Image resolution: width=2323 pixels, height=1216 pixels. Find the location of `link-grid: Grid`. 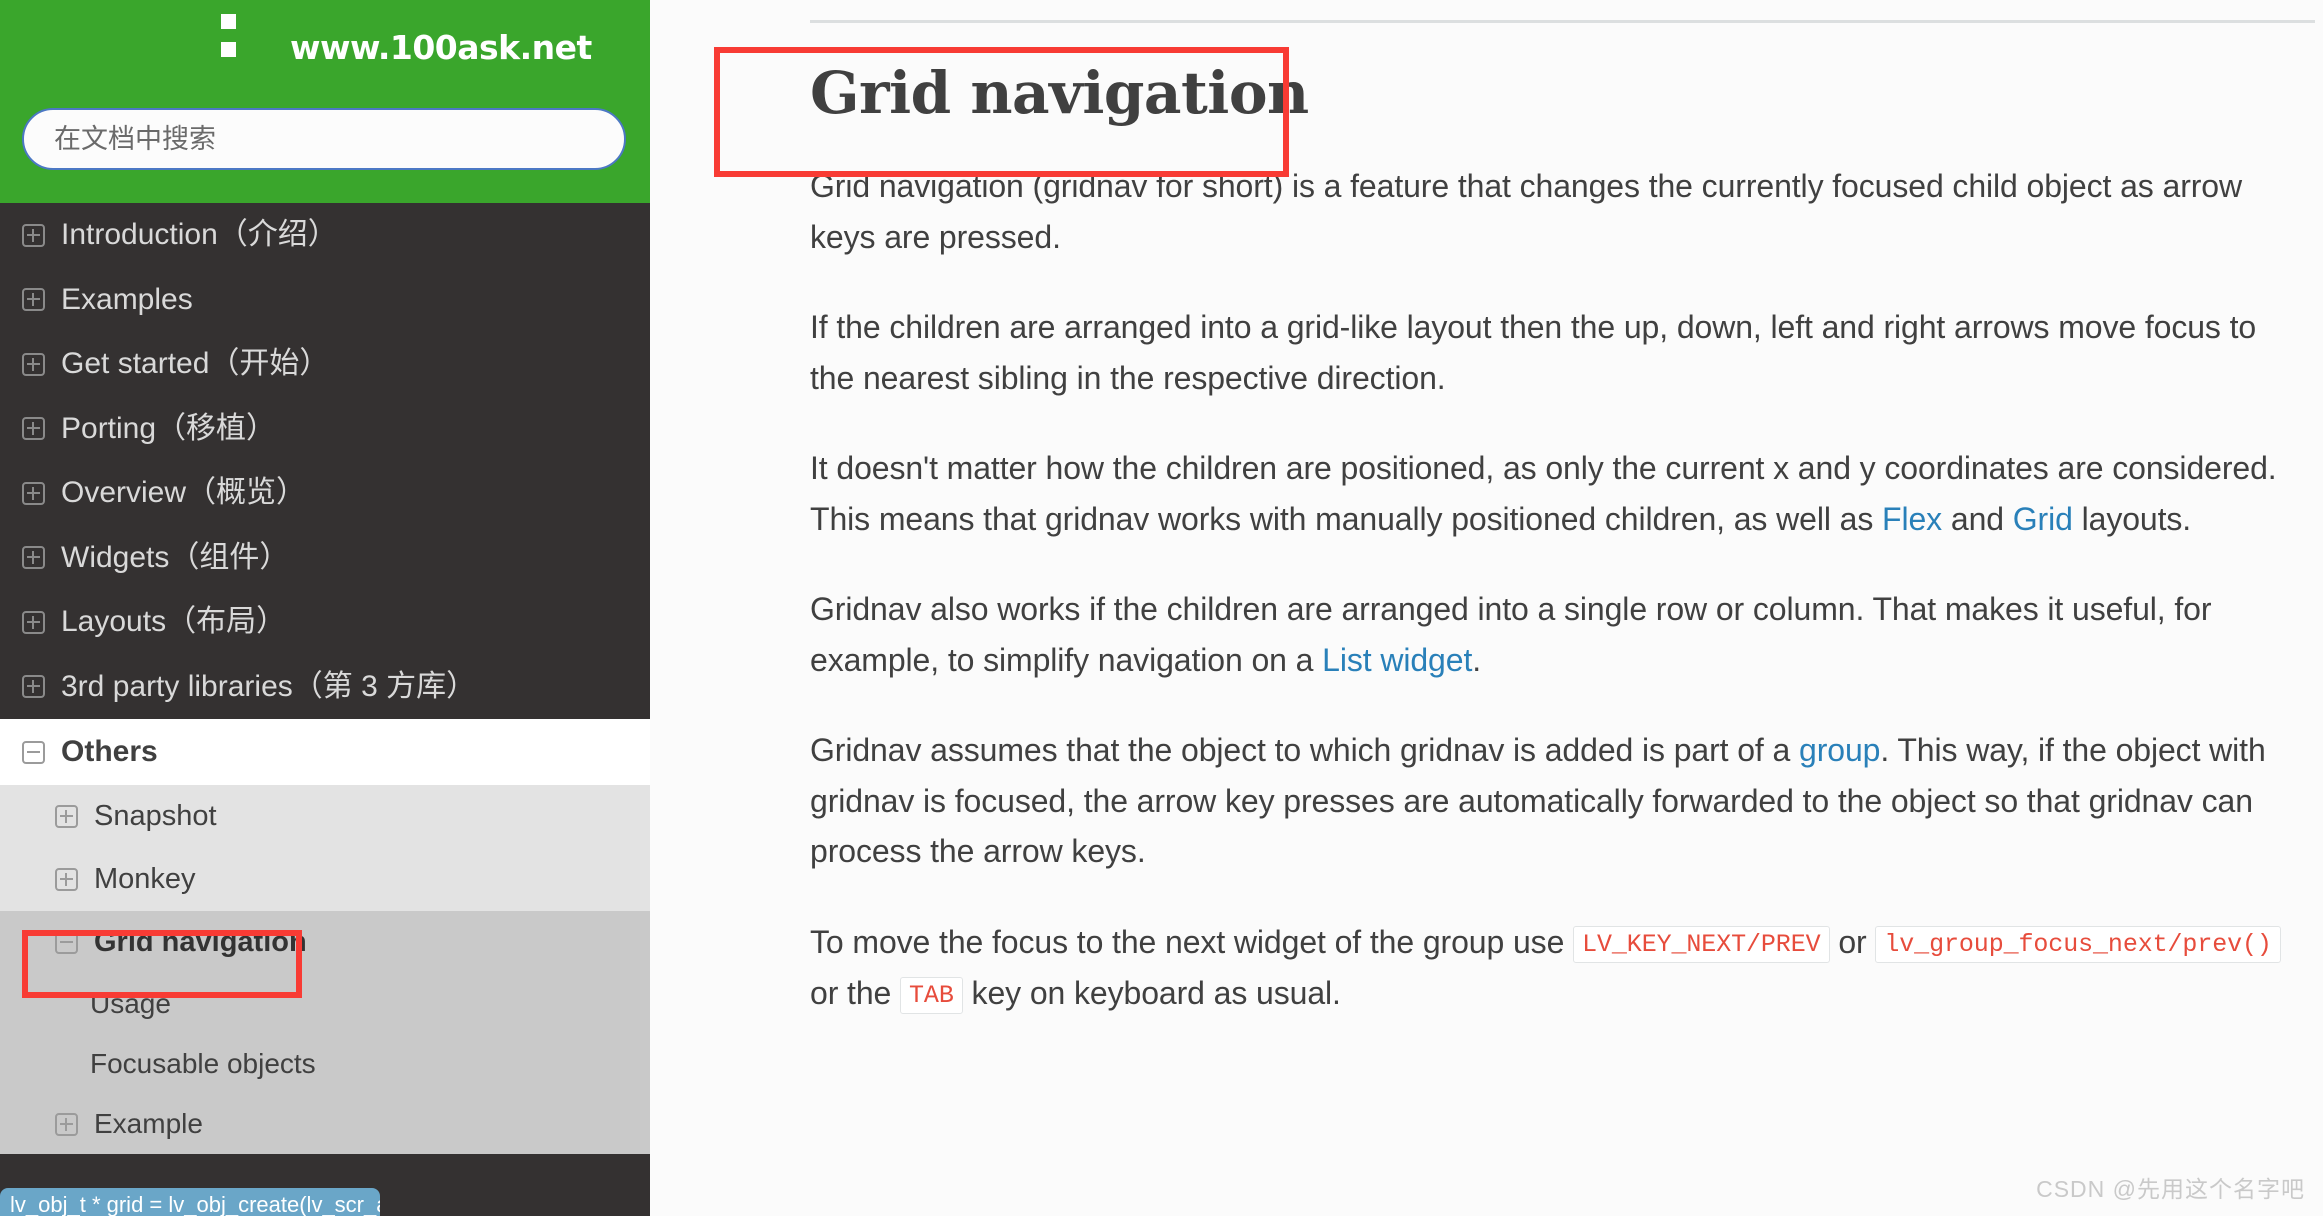

link-grid: Grid is located at coordinates (2043, 519).